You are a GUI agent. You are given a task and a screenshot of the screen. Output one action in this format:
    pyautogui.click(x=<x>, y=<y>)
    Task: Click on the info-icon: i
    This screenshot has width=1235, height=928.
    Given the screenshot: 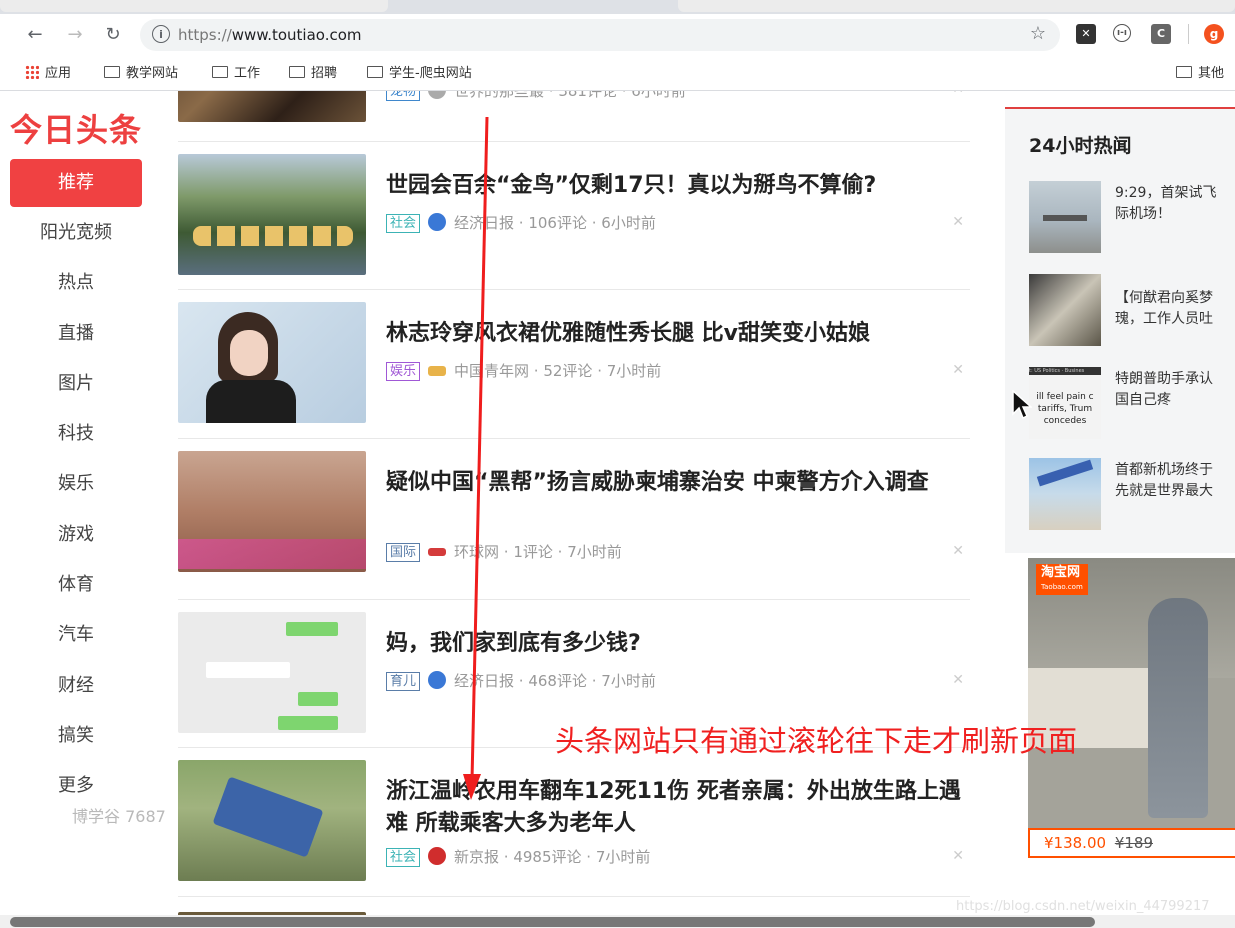 What is the action you would take?
    pyautogui.click(x=161, y=34)
    